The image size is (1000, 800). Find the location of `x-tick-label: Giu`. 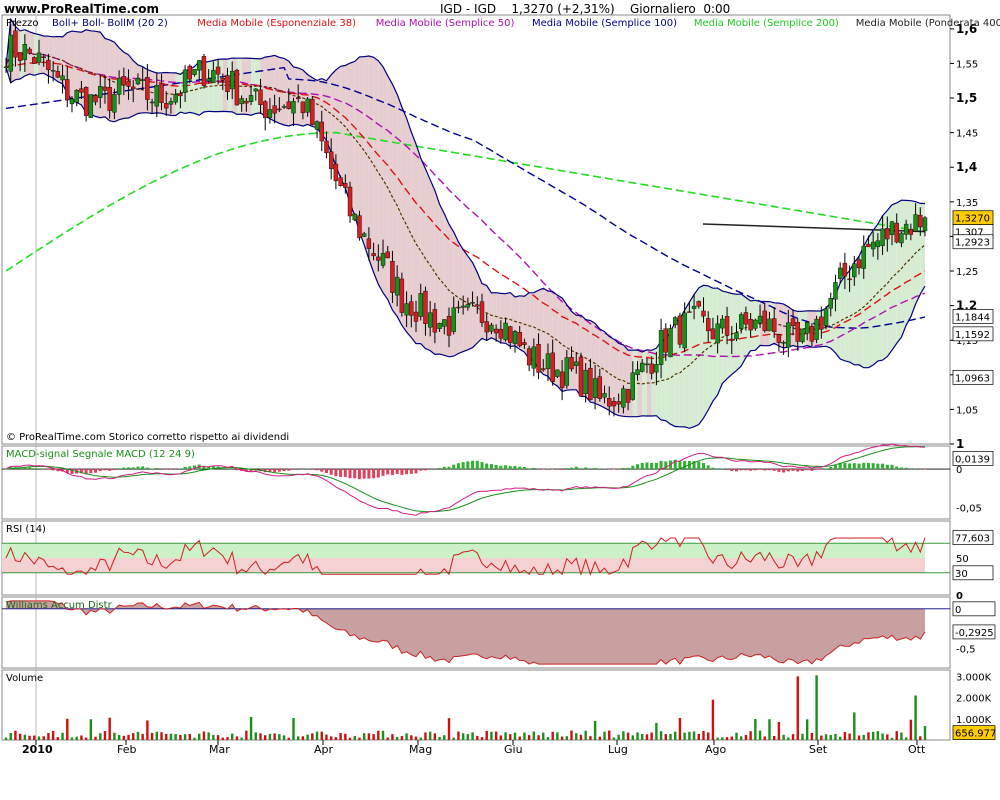

x-tick-label: Giu is located at coordinates (513, 749).